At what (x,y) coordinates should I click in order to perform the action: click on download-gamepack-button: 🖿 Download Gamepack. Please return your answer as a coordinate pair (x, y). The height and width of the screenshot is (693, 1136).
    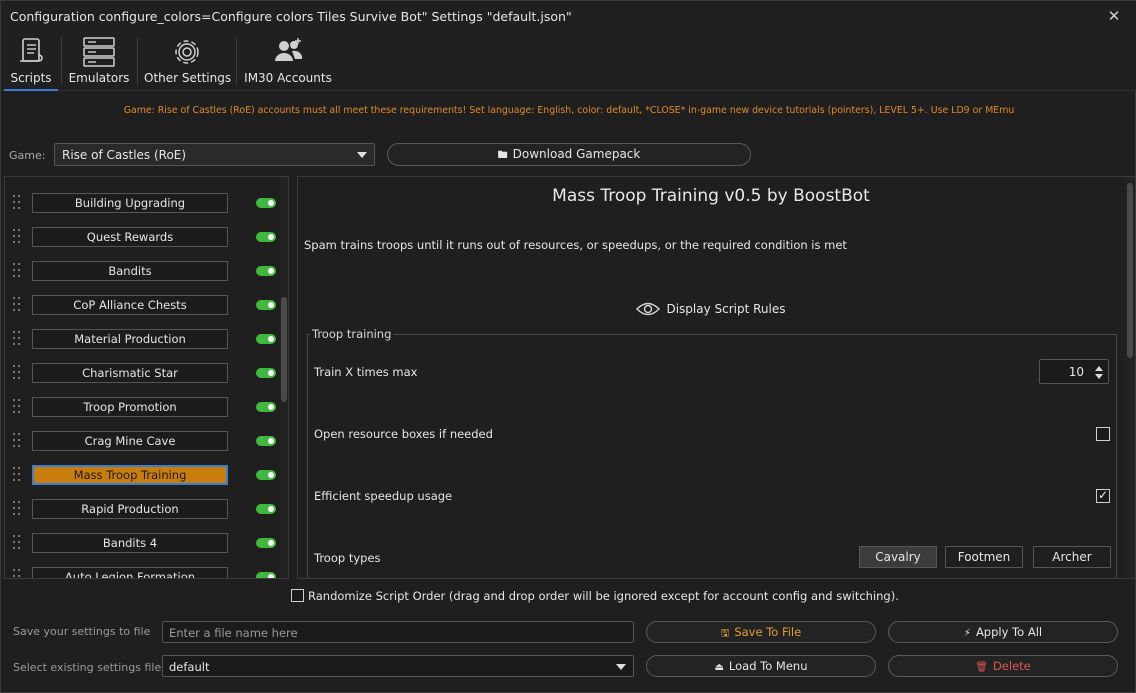
    Looking at the image, I should click on (569, 154).